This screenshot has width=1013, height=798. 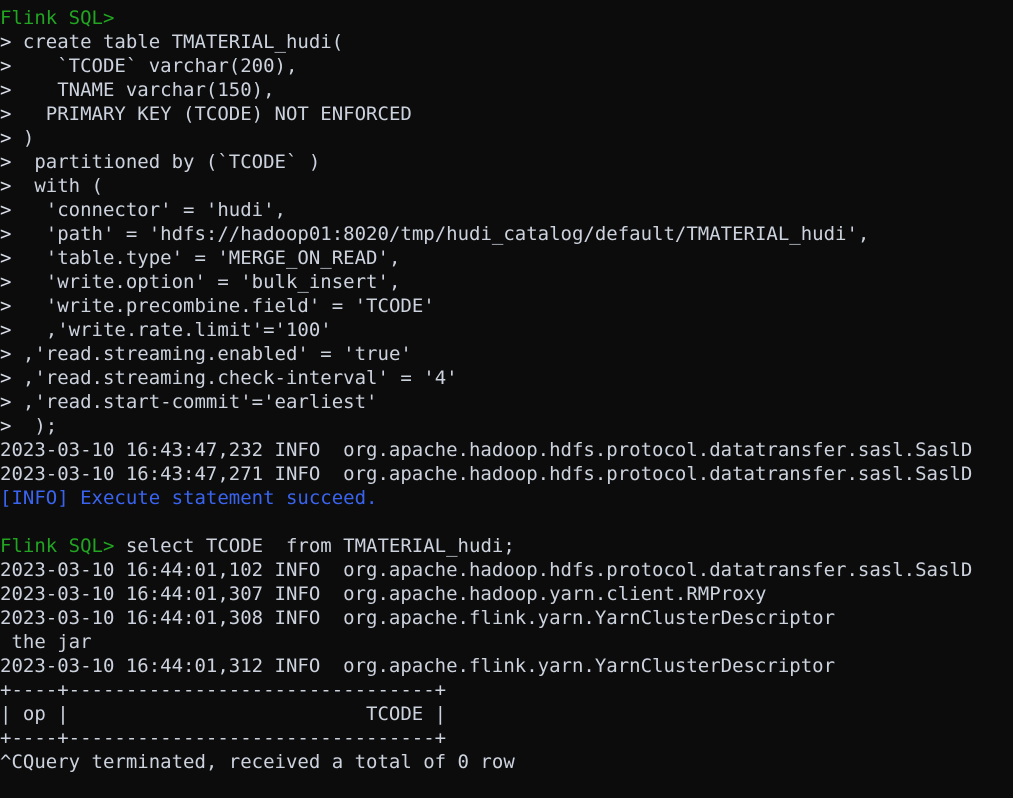 What do you see at coordinates (143, 90) in the screenshot?
I see `sql-statement-text: TNAME varchar(150),` at bounding box center [143, 90].